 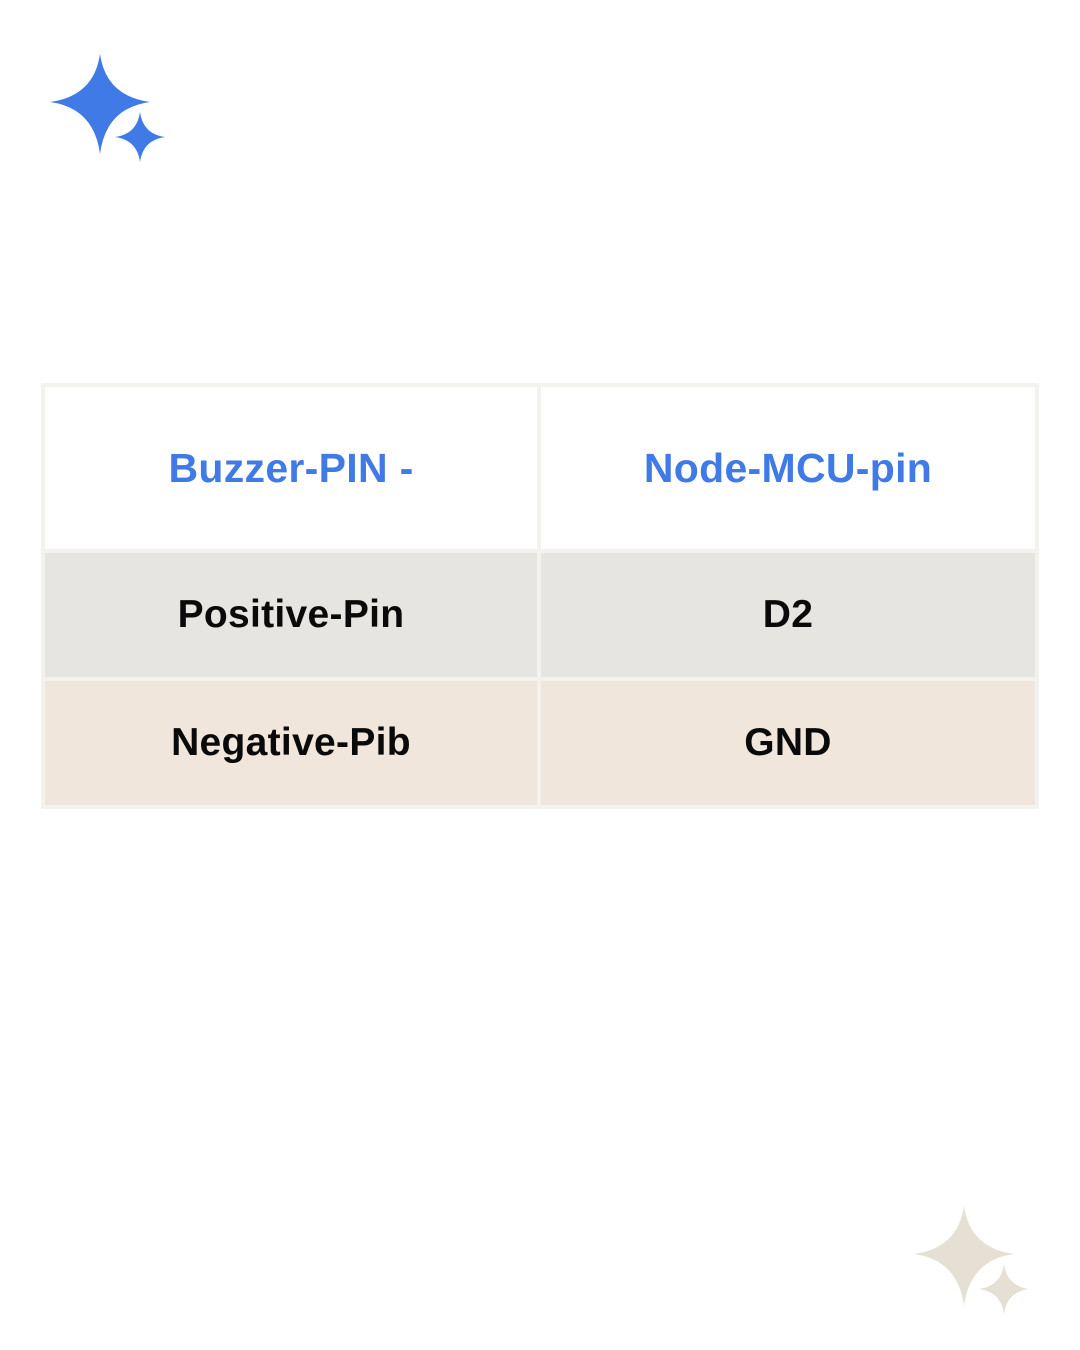 I want to click on table-cell: D2, so click(x=788, y=615).